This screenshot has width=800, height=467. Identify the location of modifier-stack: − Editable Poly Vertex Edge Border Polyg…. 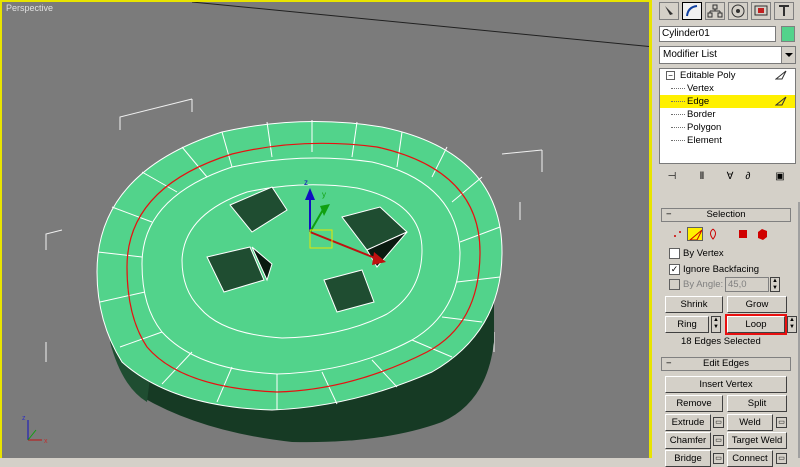
(727, 116).